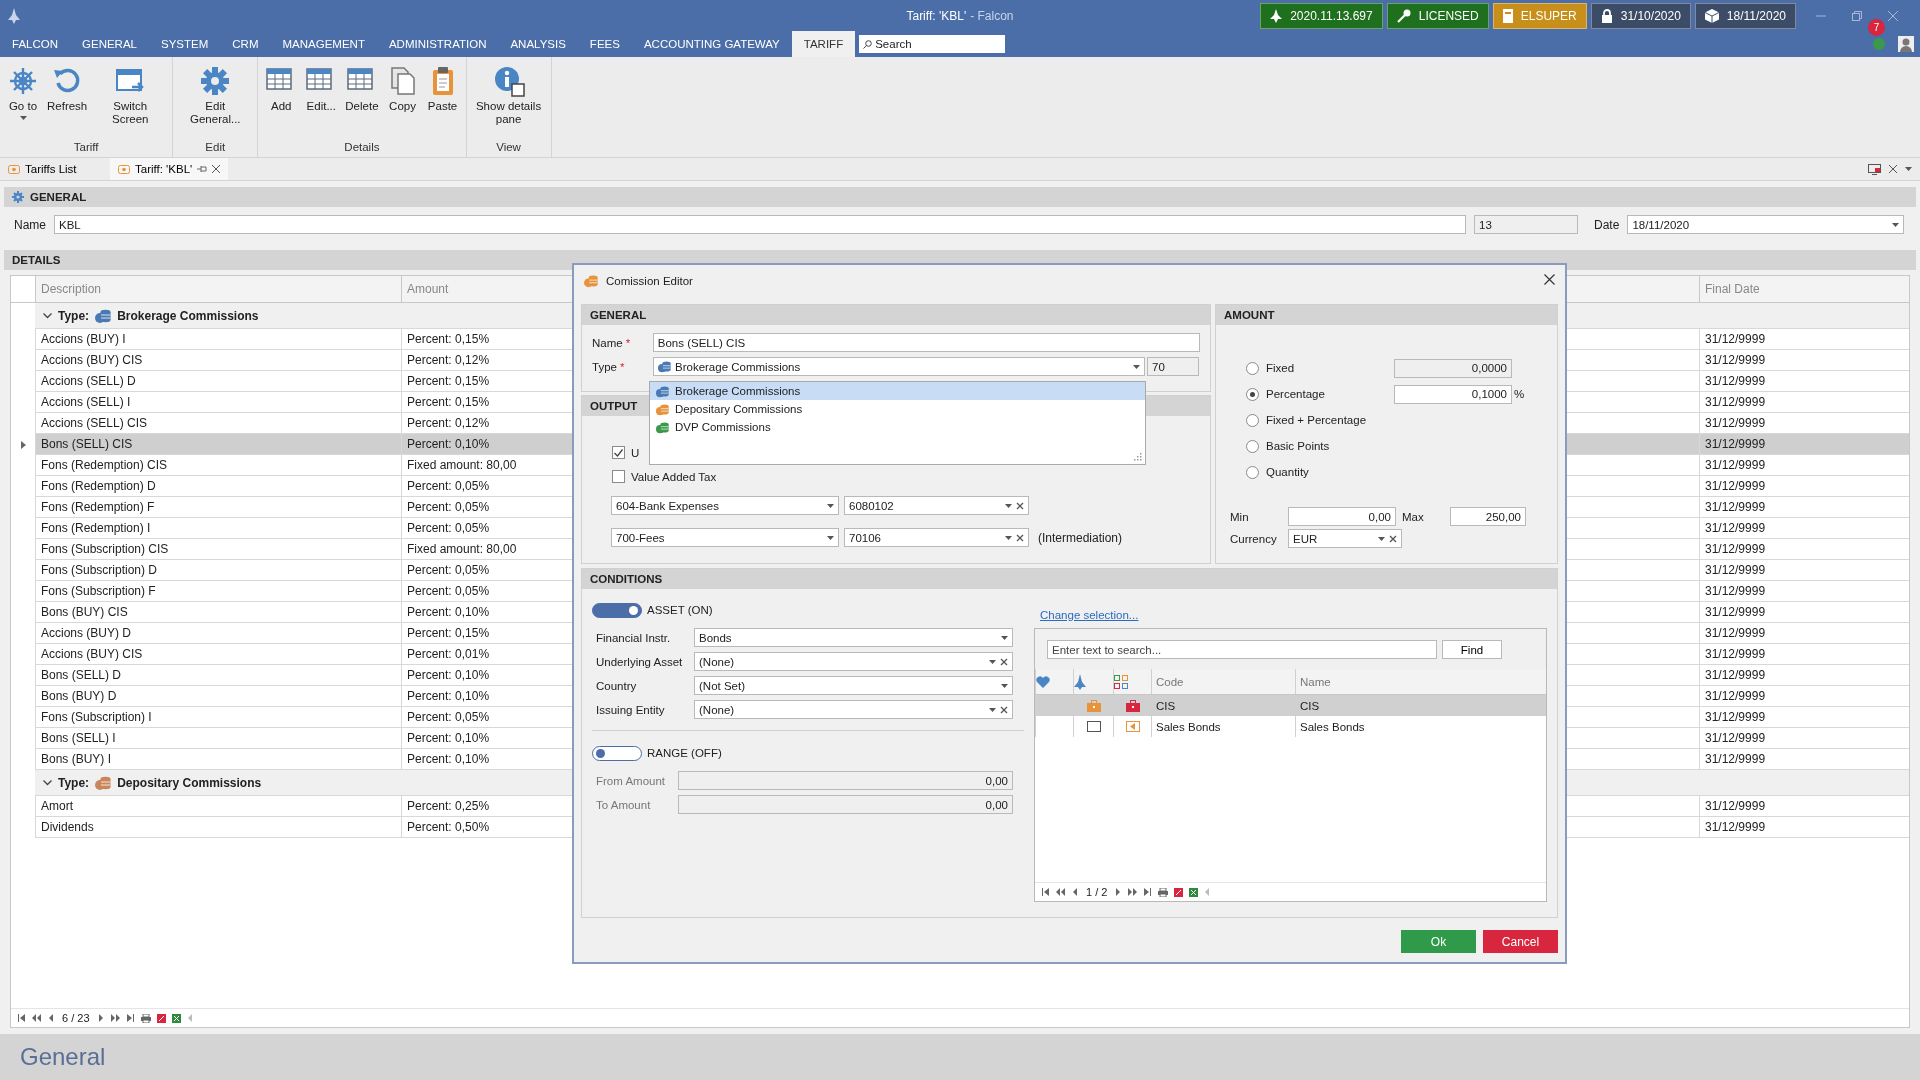 The image size is (1920, 1080). What do you see at coordinates (1488, 516) in the screenshot?
I see `max-field: 250,00` at bounding box center [1488, 516].